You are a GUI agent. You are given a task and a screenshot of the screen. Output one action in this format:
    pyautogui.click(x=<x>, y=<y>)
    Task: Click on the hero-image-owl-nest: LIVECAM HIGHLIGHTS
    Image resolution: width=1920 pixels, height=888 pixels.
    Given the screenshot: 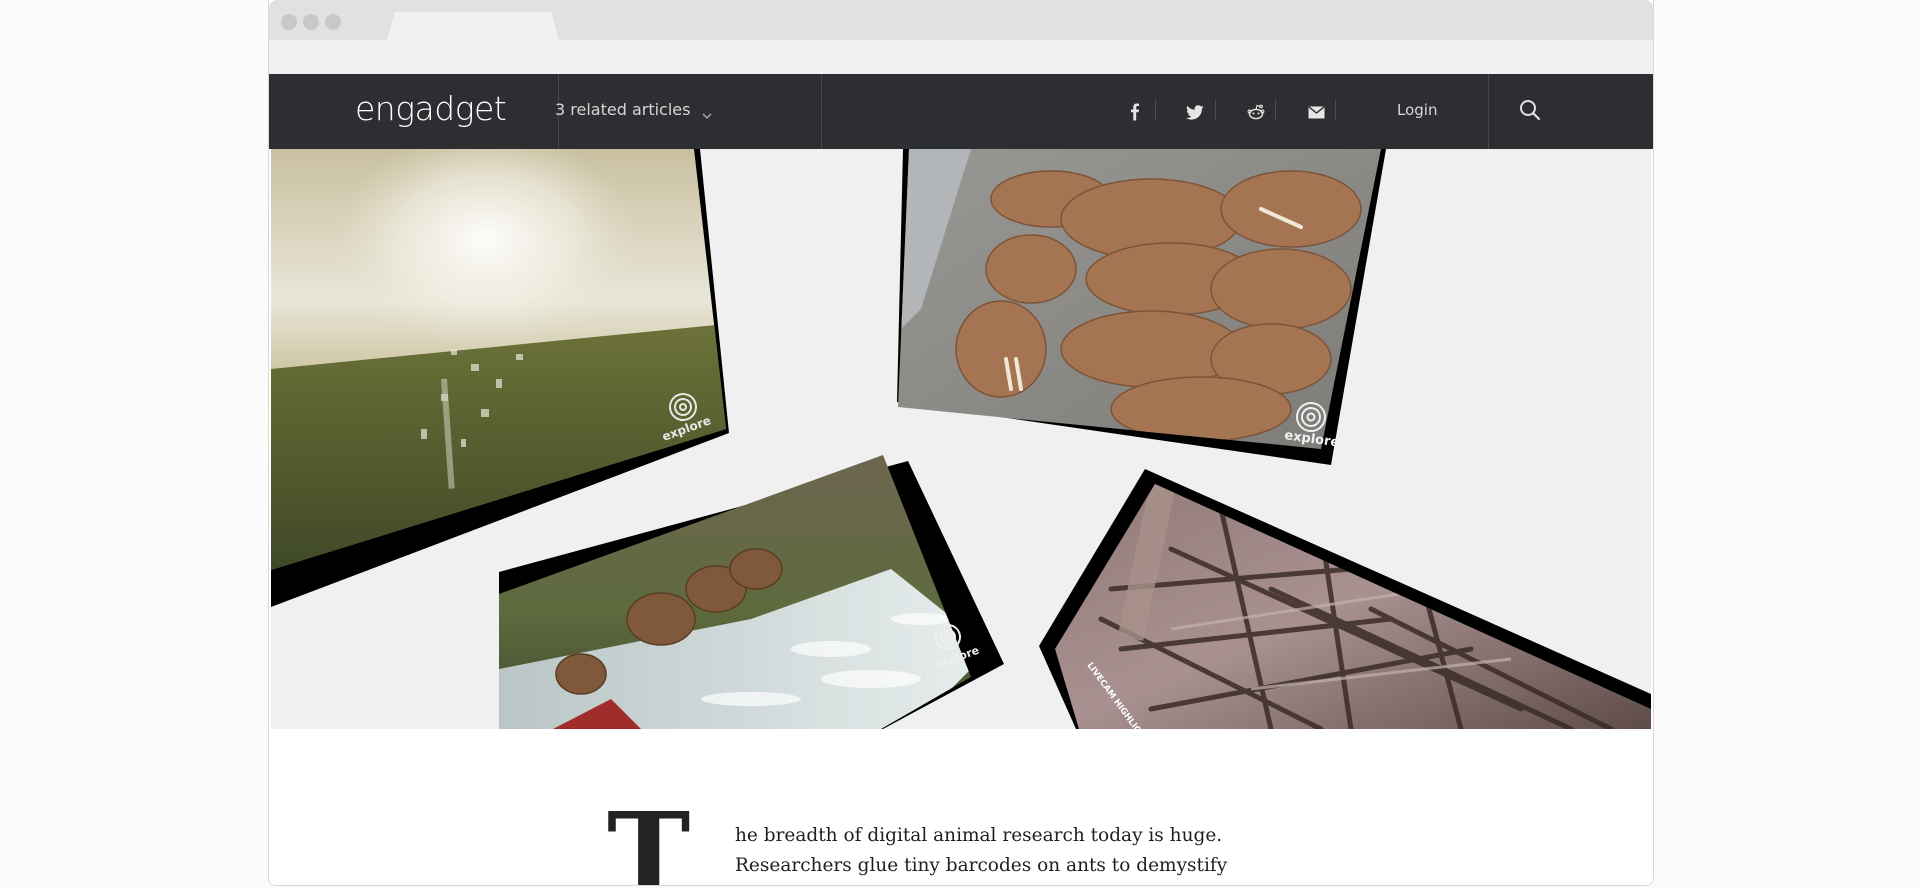 What is the action you would take?
    pyautogui.click(x=1345, y=599)
    